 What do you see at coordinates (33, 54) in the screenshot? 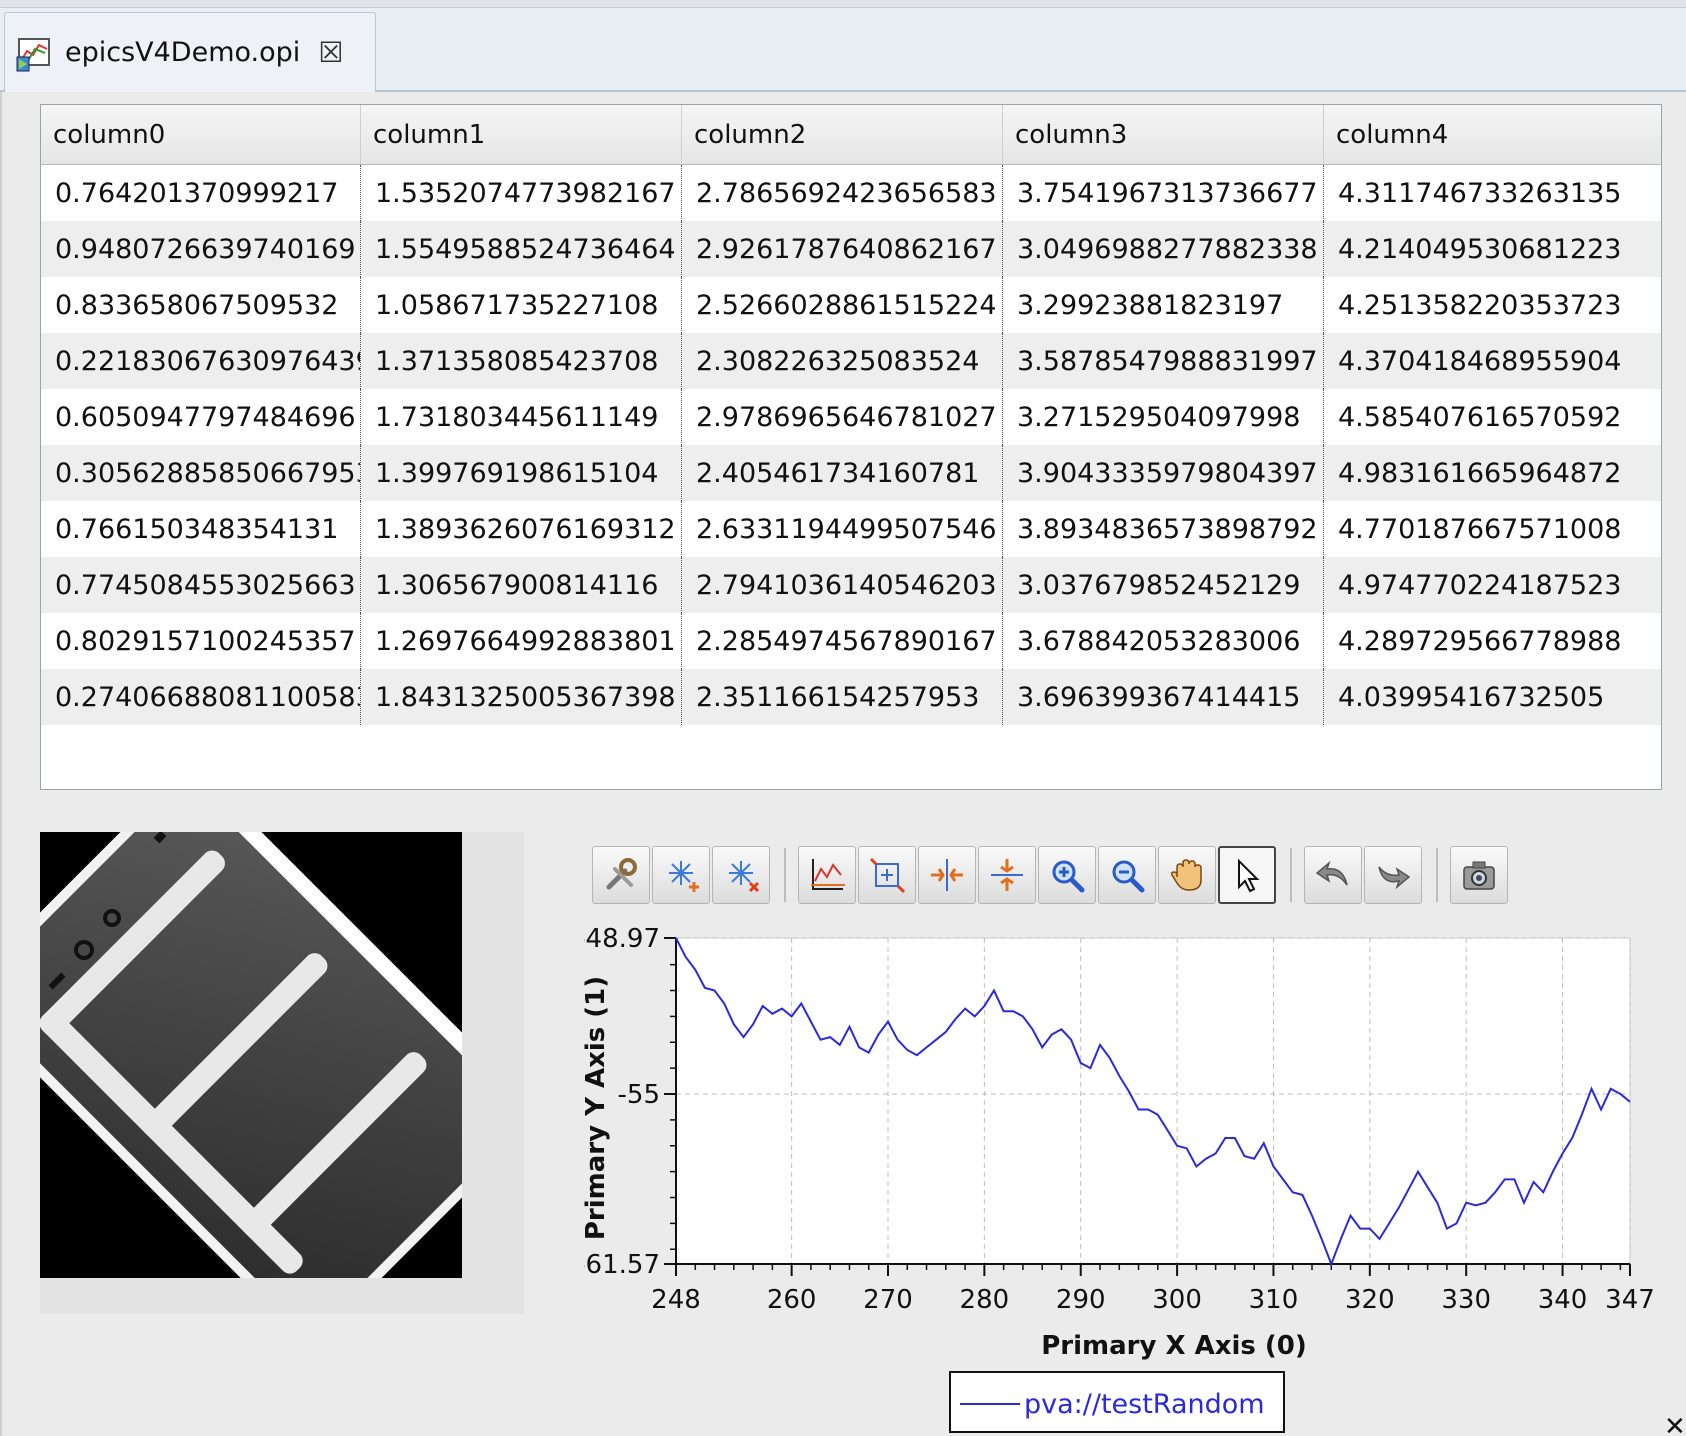
I see `opi-file-icon` at bounding box center [33, 54].